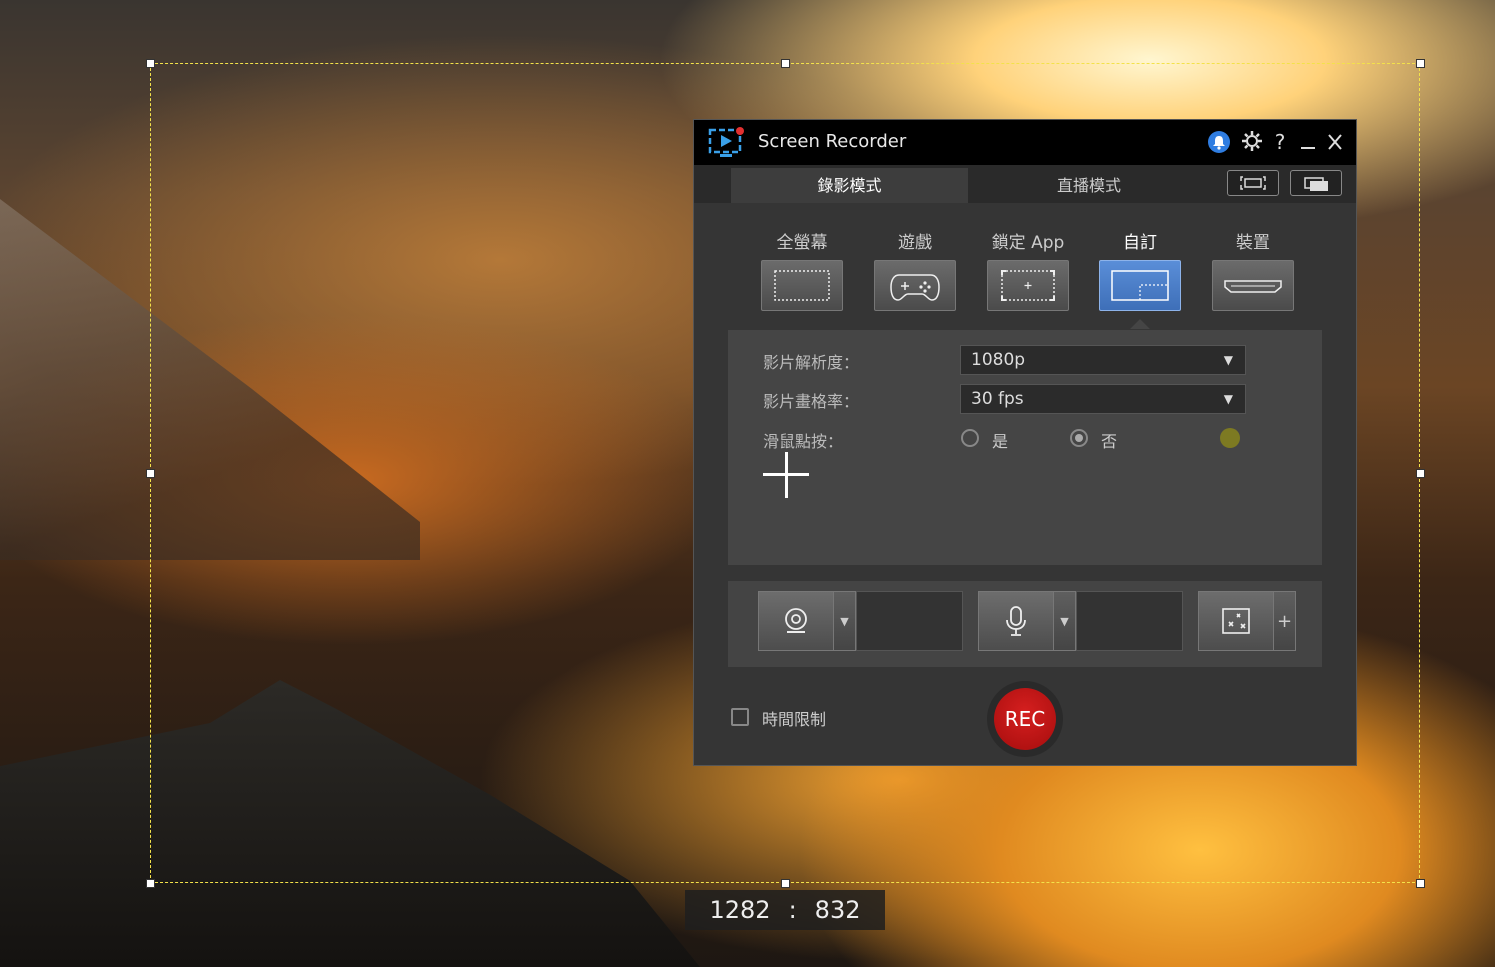  I want to click on mouse-click-yes-label: 是, so click(1000, 441).